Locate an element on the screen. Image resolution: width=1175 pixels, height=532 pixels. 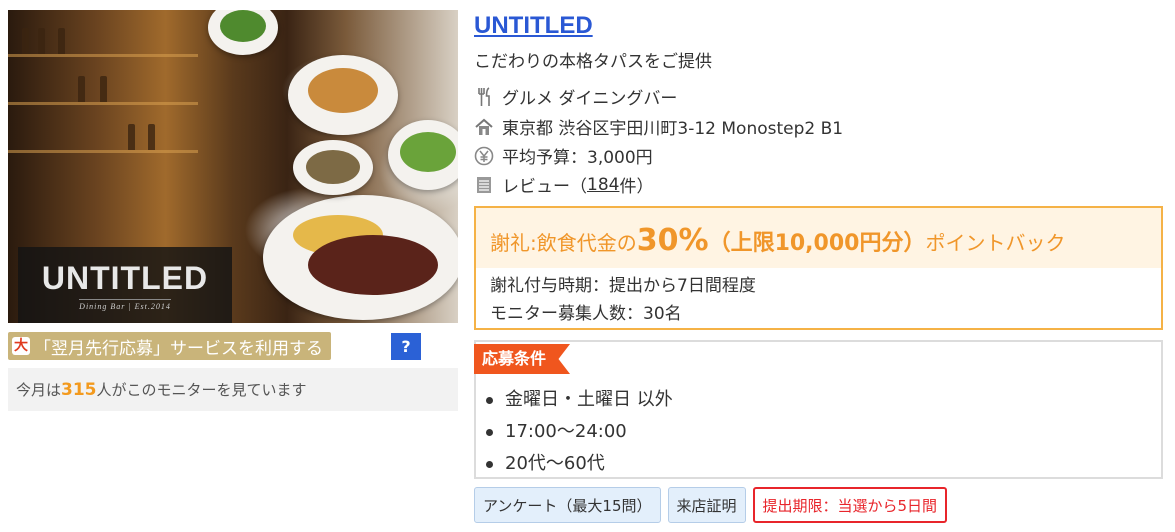
viewer-count-banner: 今月は 315 人がこのモニターを見ています is located at coordinates (233, 389).